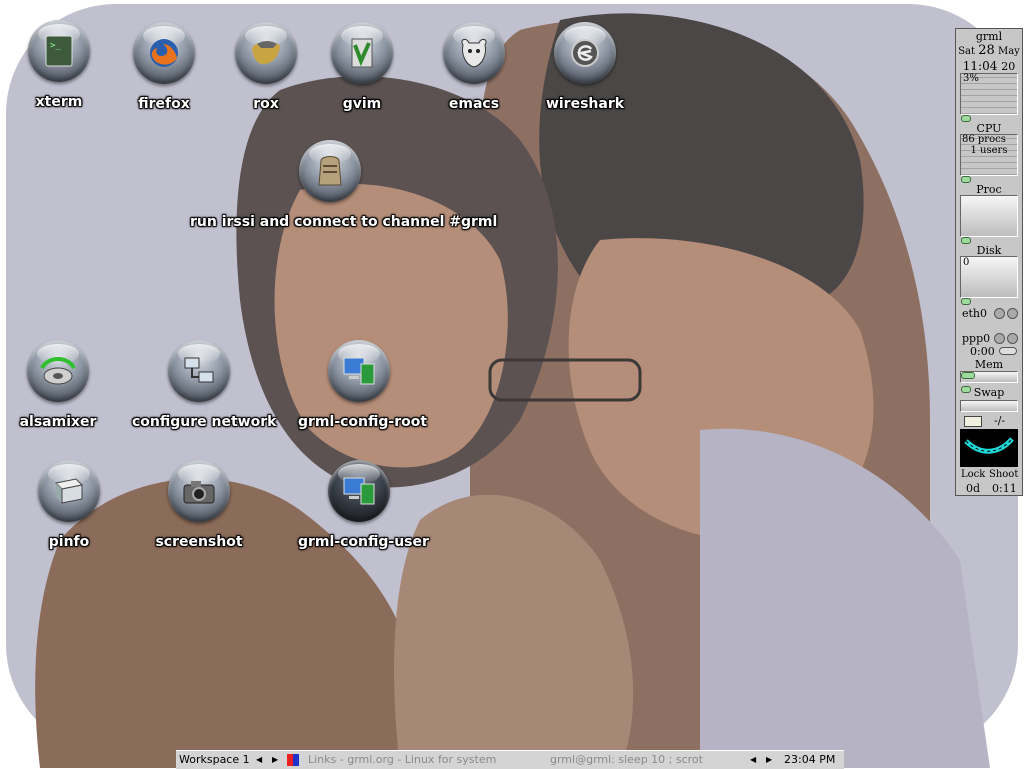  I want to click on desktop-icon-emacs: emacs, so click(474, 67).